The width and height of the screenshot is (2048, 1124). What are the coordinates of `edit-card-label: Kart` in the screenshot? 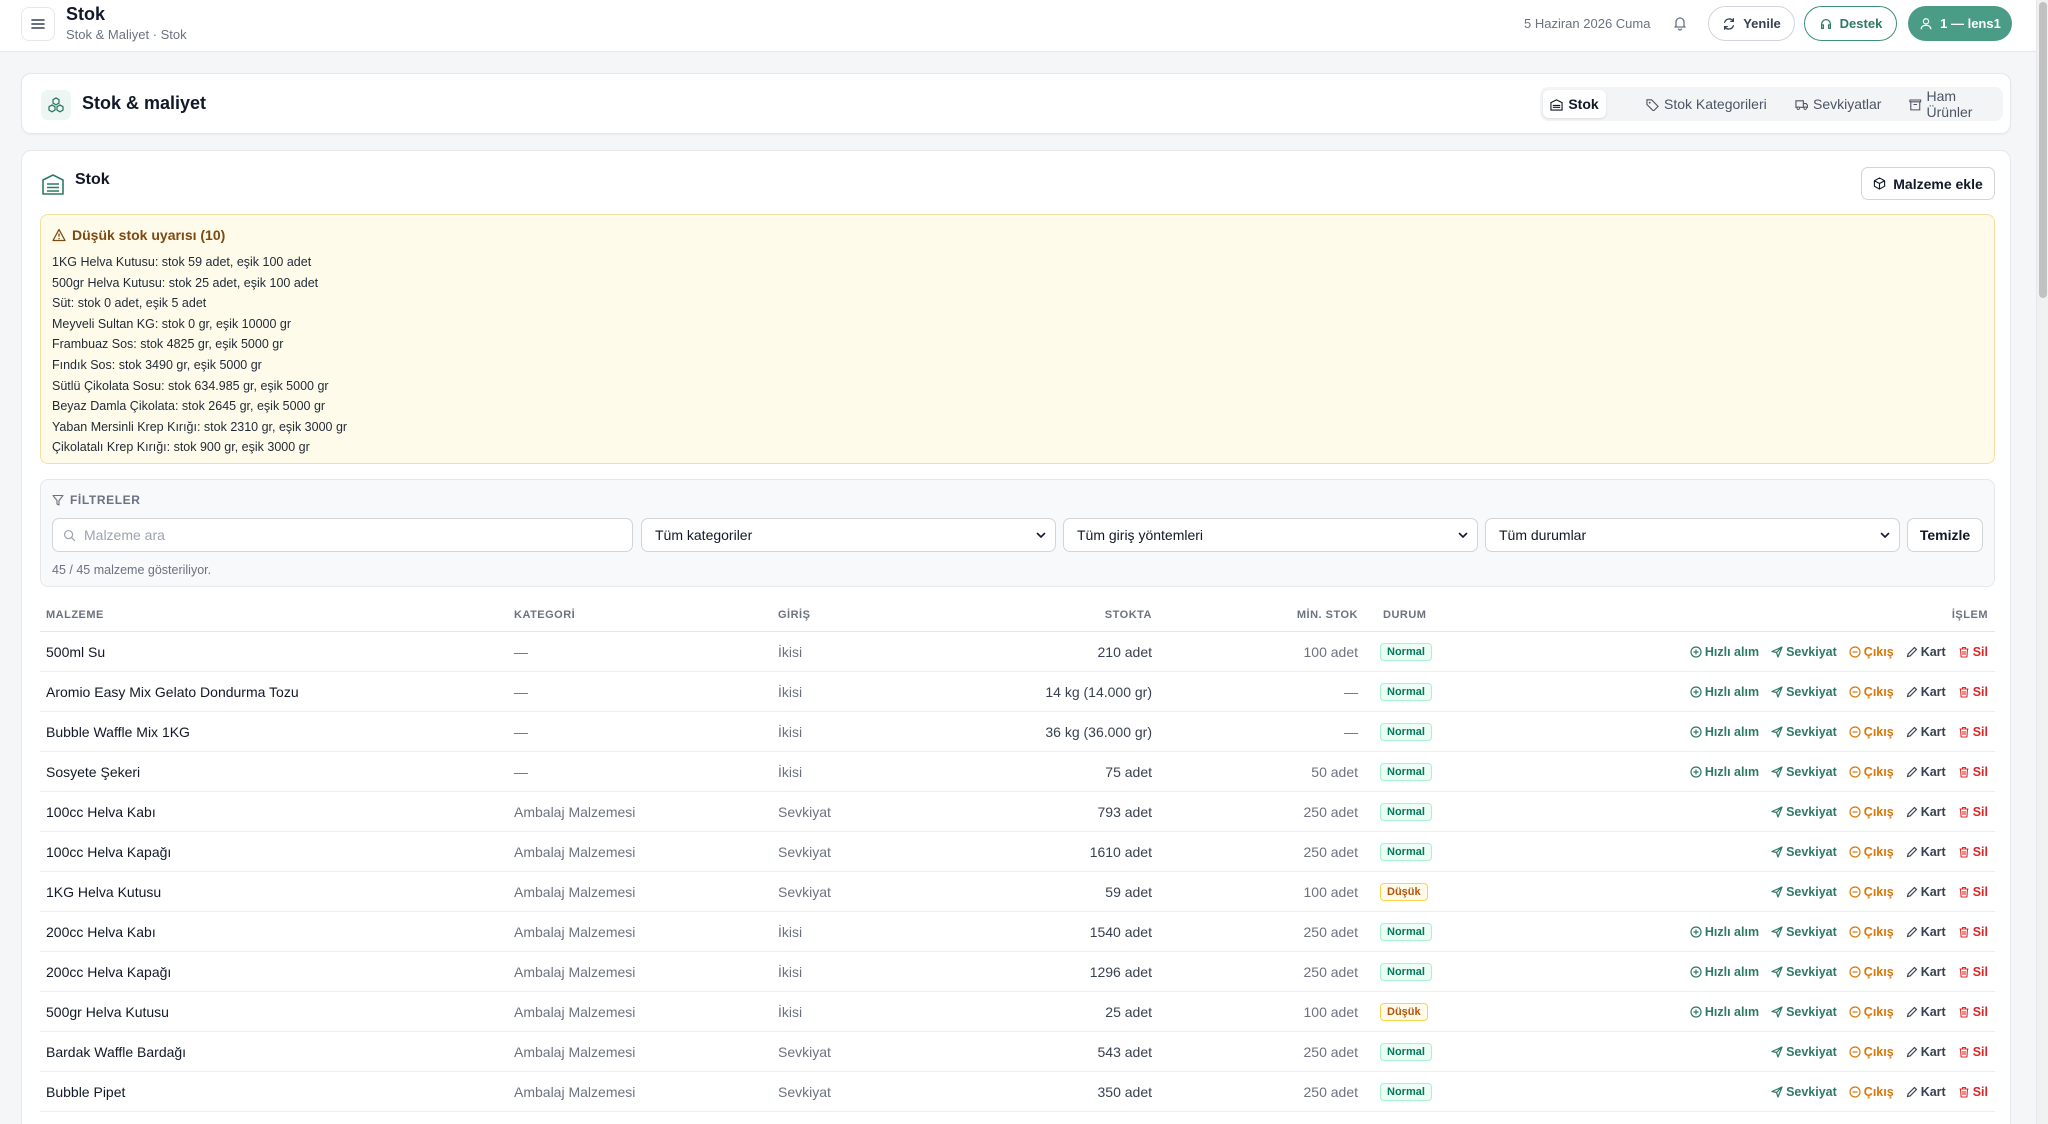 It's located at (1933, 772).